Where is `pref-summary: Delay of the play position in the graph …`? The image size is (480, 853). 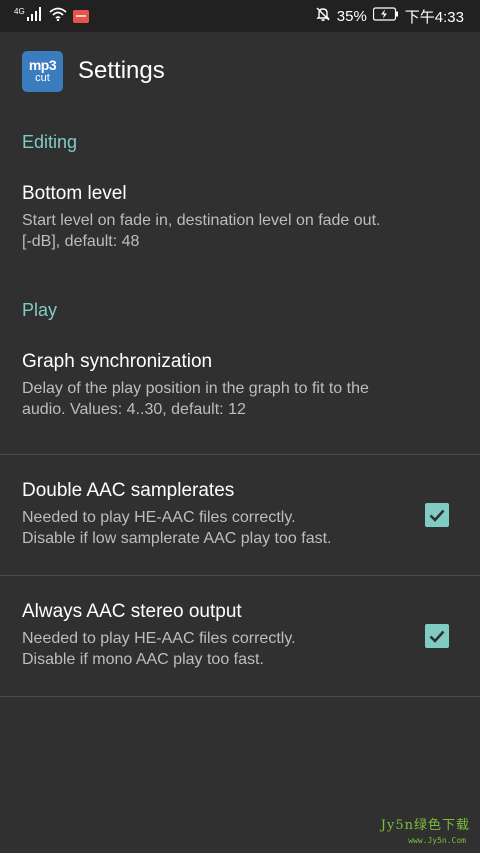
pref-summary: Delay of the play position in the graph … is located at coordinates (195, 399).